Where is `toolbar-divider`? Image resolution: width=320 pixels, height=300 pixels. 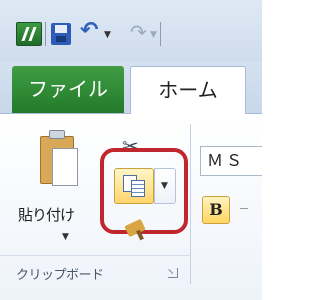
toolbar-divider is located at coordinates (244, 208).